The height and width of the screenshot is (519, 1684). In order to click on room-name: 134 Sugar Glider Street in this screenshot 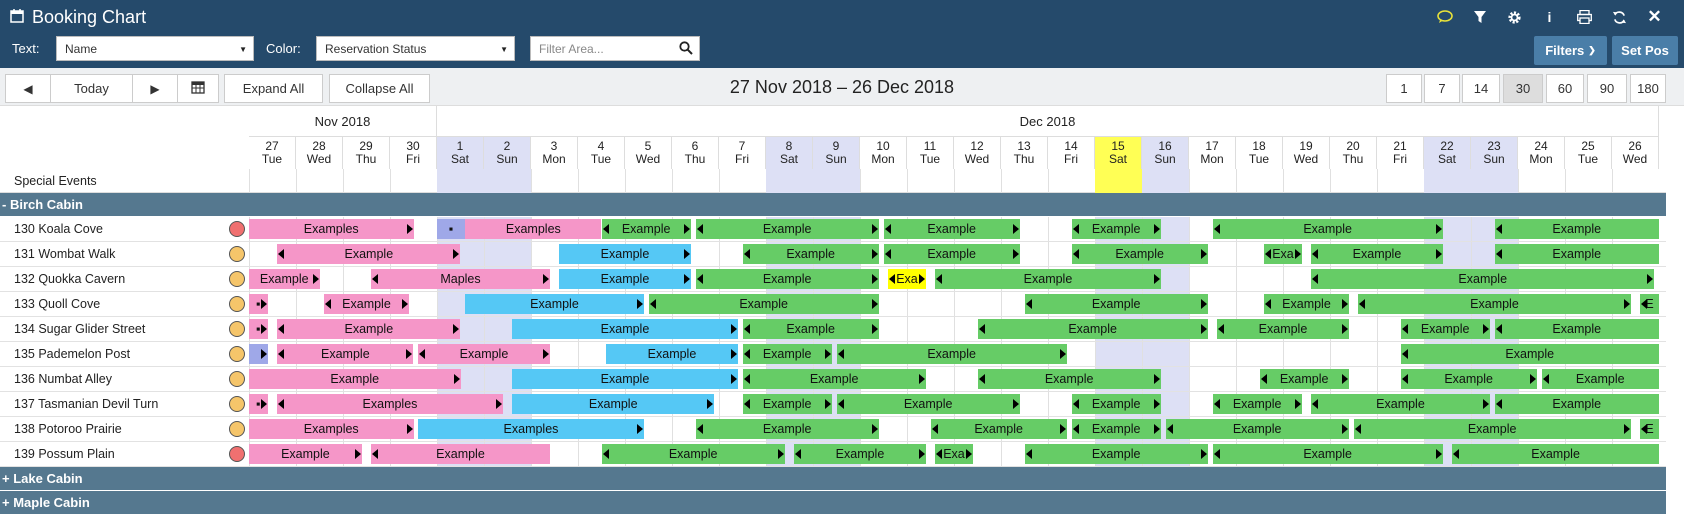, I will do `click(79, 329)`.